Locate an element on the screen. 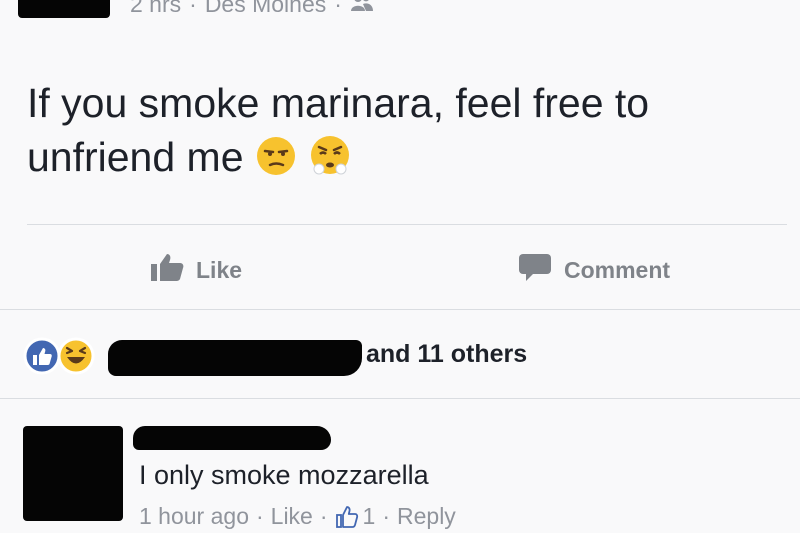 This screenshot has height=533, width=800. post-location: Des Moines is located at coordinates (265, 9).